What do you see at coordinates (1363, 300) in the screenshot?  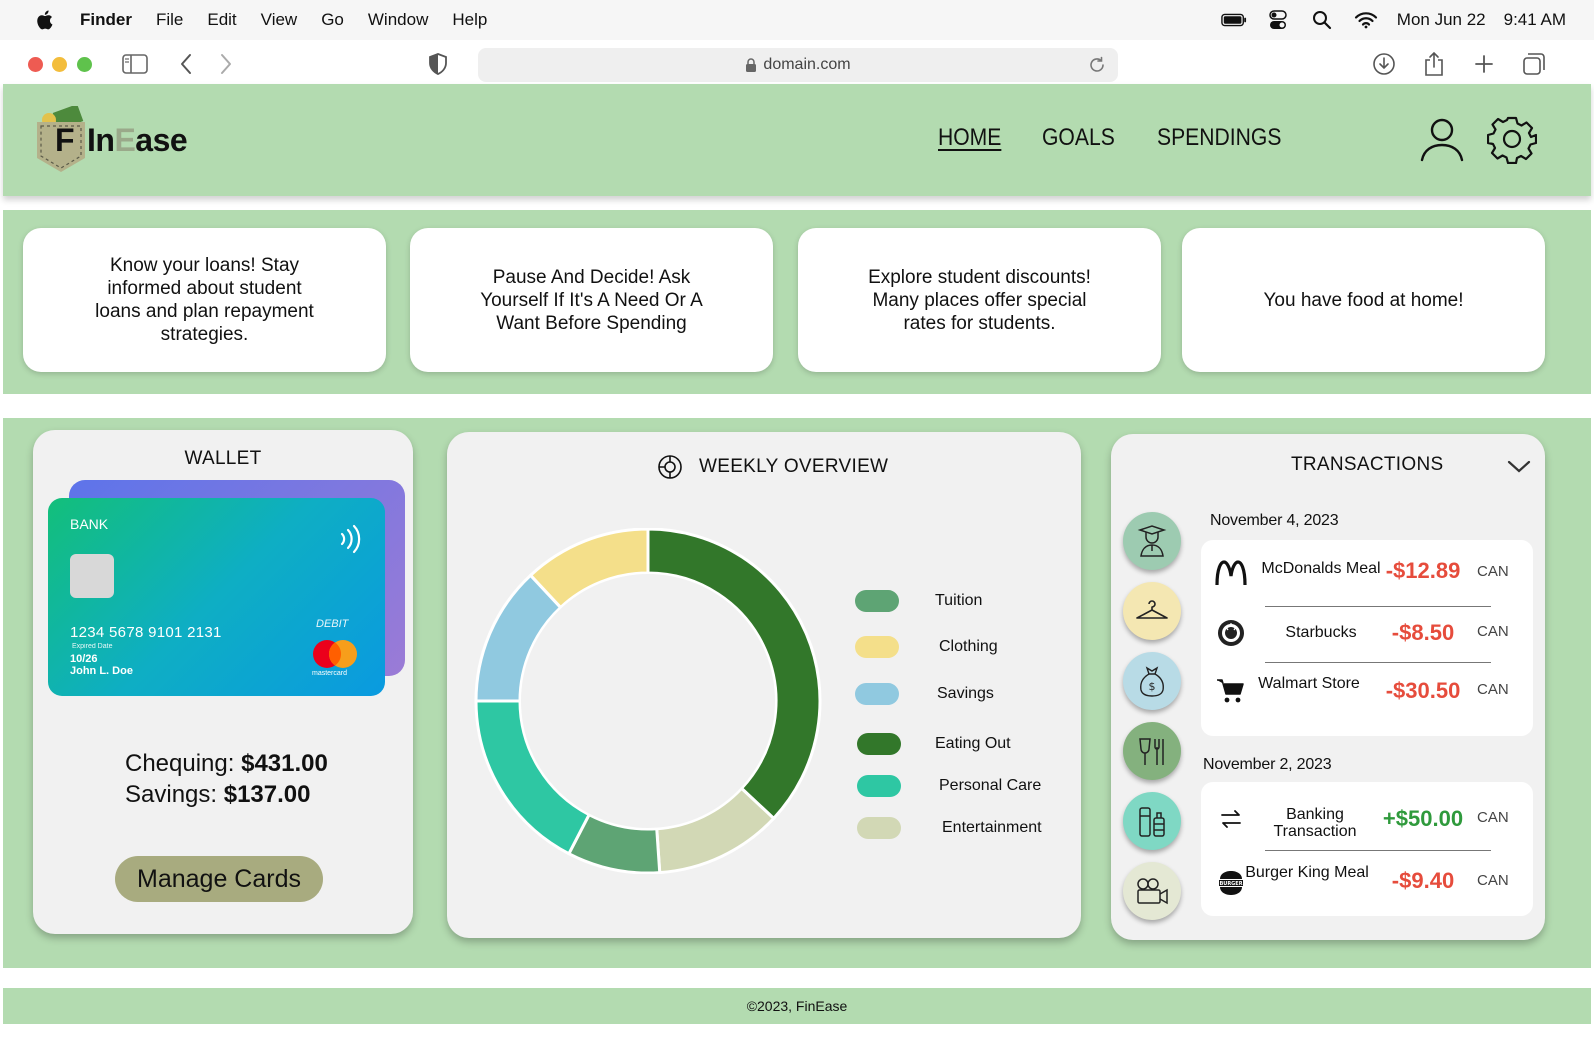 I see `tip-card: You have food at home!` at bounding box center [1363, 300].